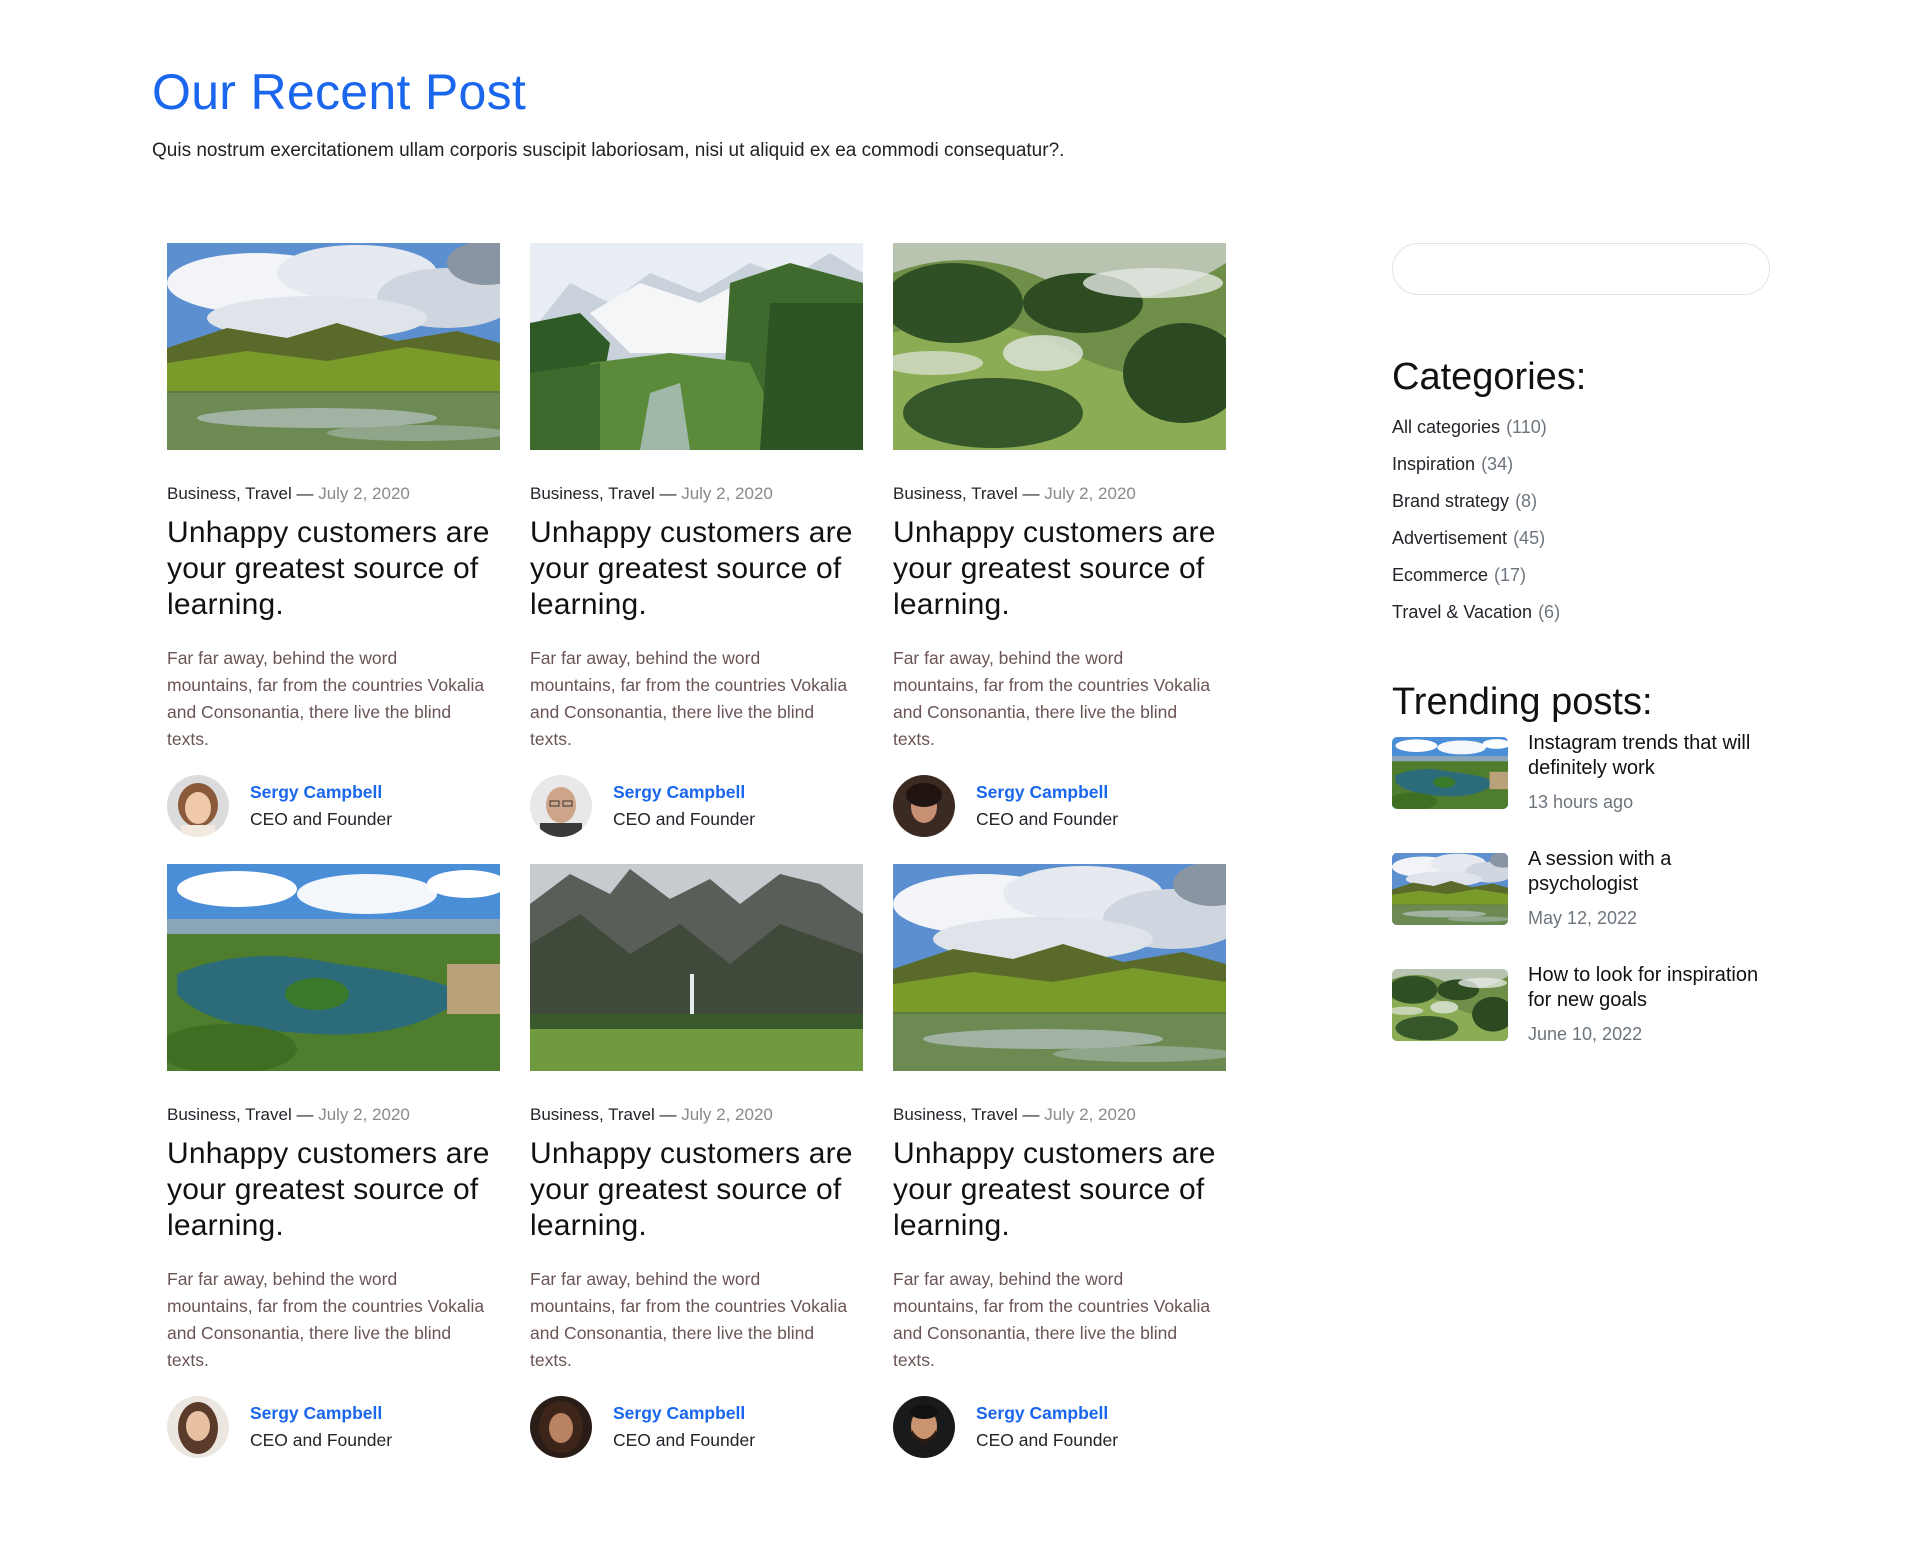 The image size is (1920, 1563). What do you see at coordinates (1581, 269) in the screenshot?
I see `search-input` at bounding box center [1581, 269].